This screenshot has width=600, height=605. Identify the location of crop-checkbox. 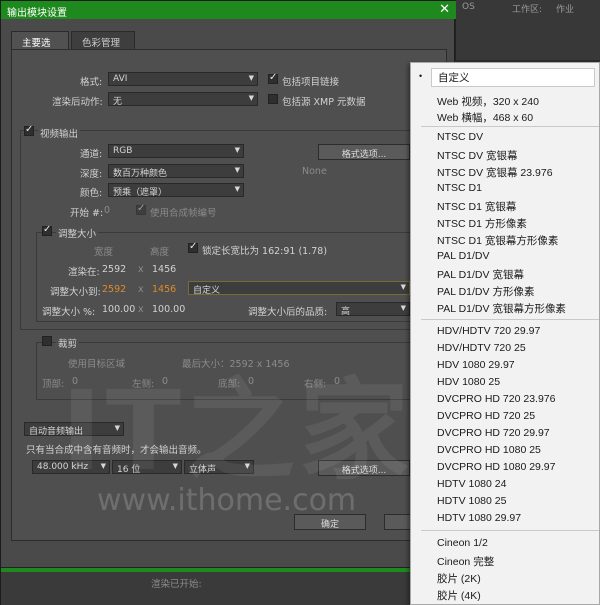
(47, 341).